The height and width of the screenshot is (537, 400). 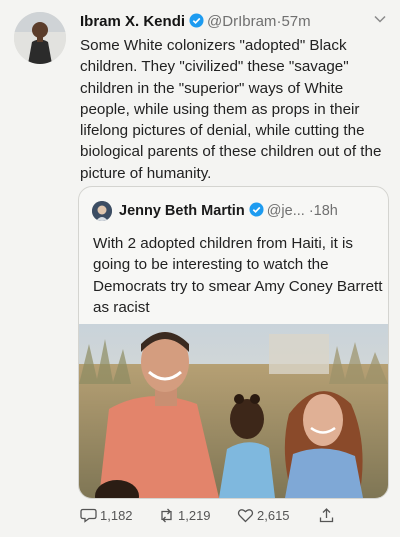 What do you see at coordinates (326, 211) in the screenshot?
I see `quoted-tweet-time: 18h` at bounding box center [326, 211].